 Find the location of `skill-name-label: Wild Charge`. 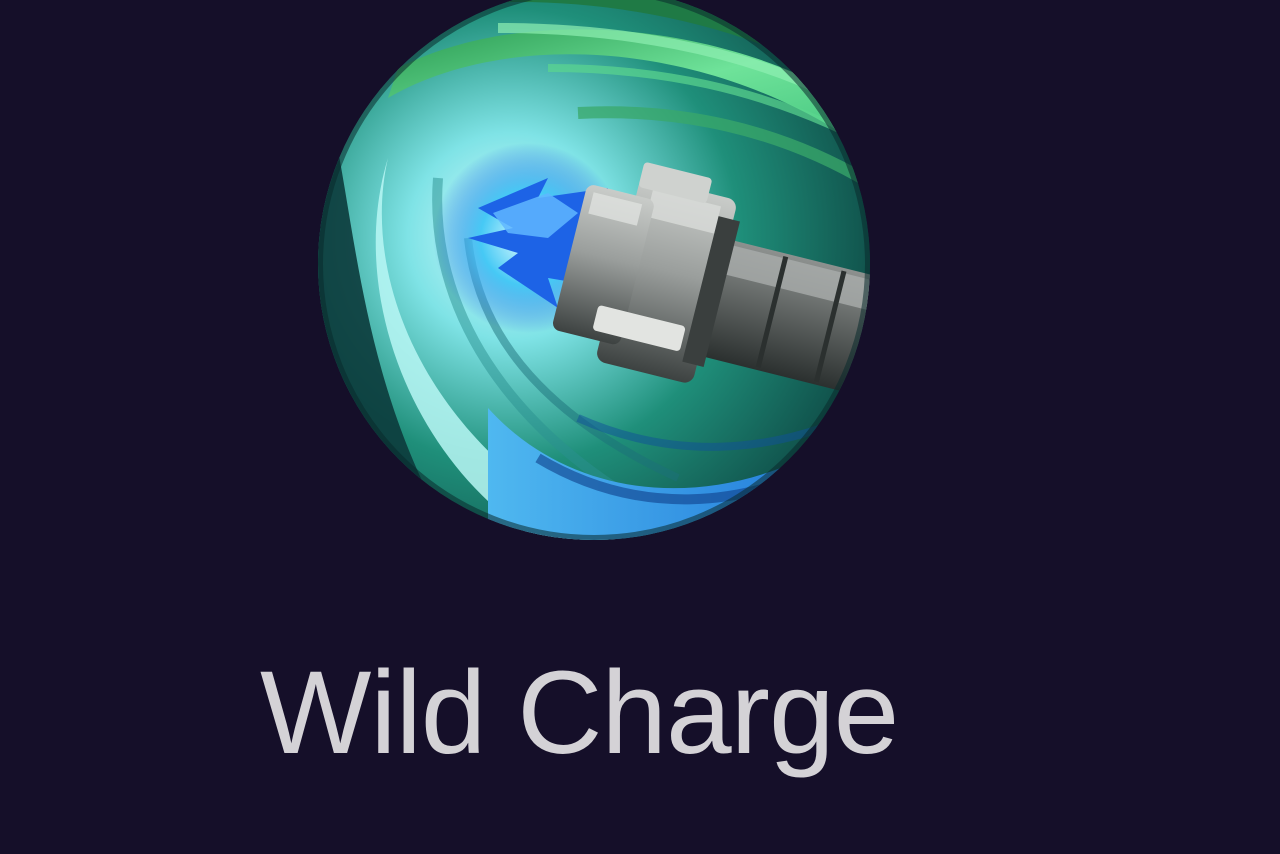

skill-name-label: Wild Charge is located at coordinates (579, 713).